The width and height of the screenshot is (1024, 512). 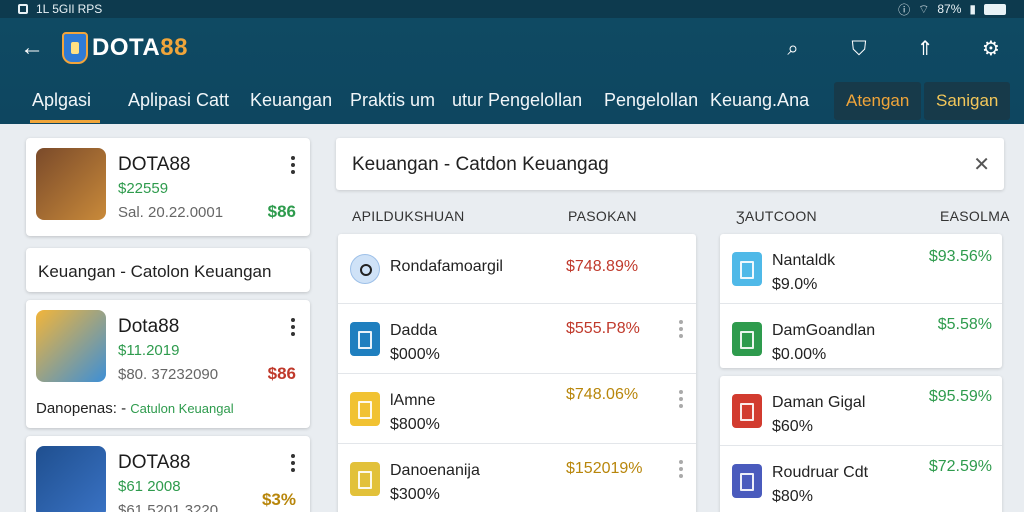 What do you see at coordinates (972, 9) in the screenshot?
I see `signal-icon: ▮` at bounding box center [972, 9].